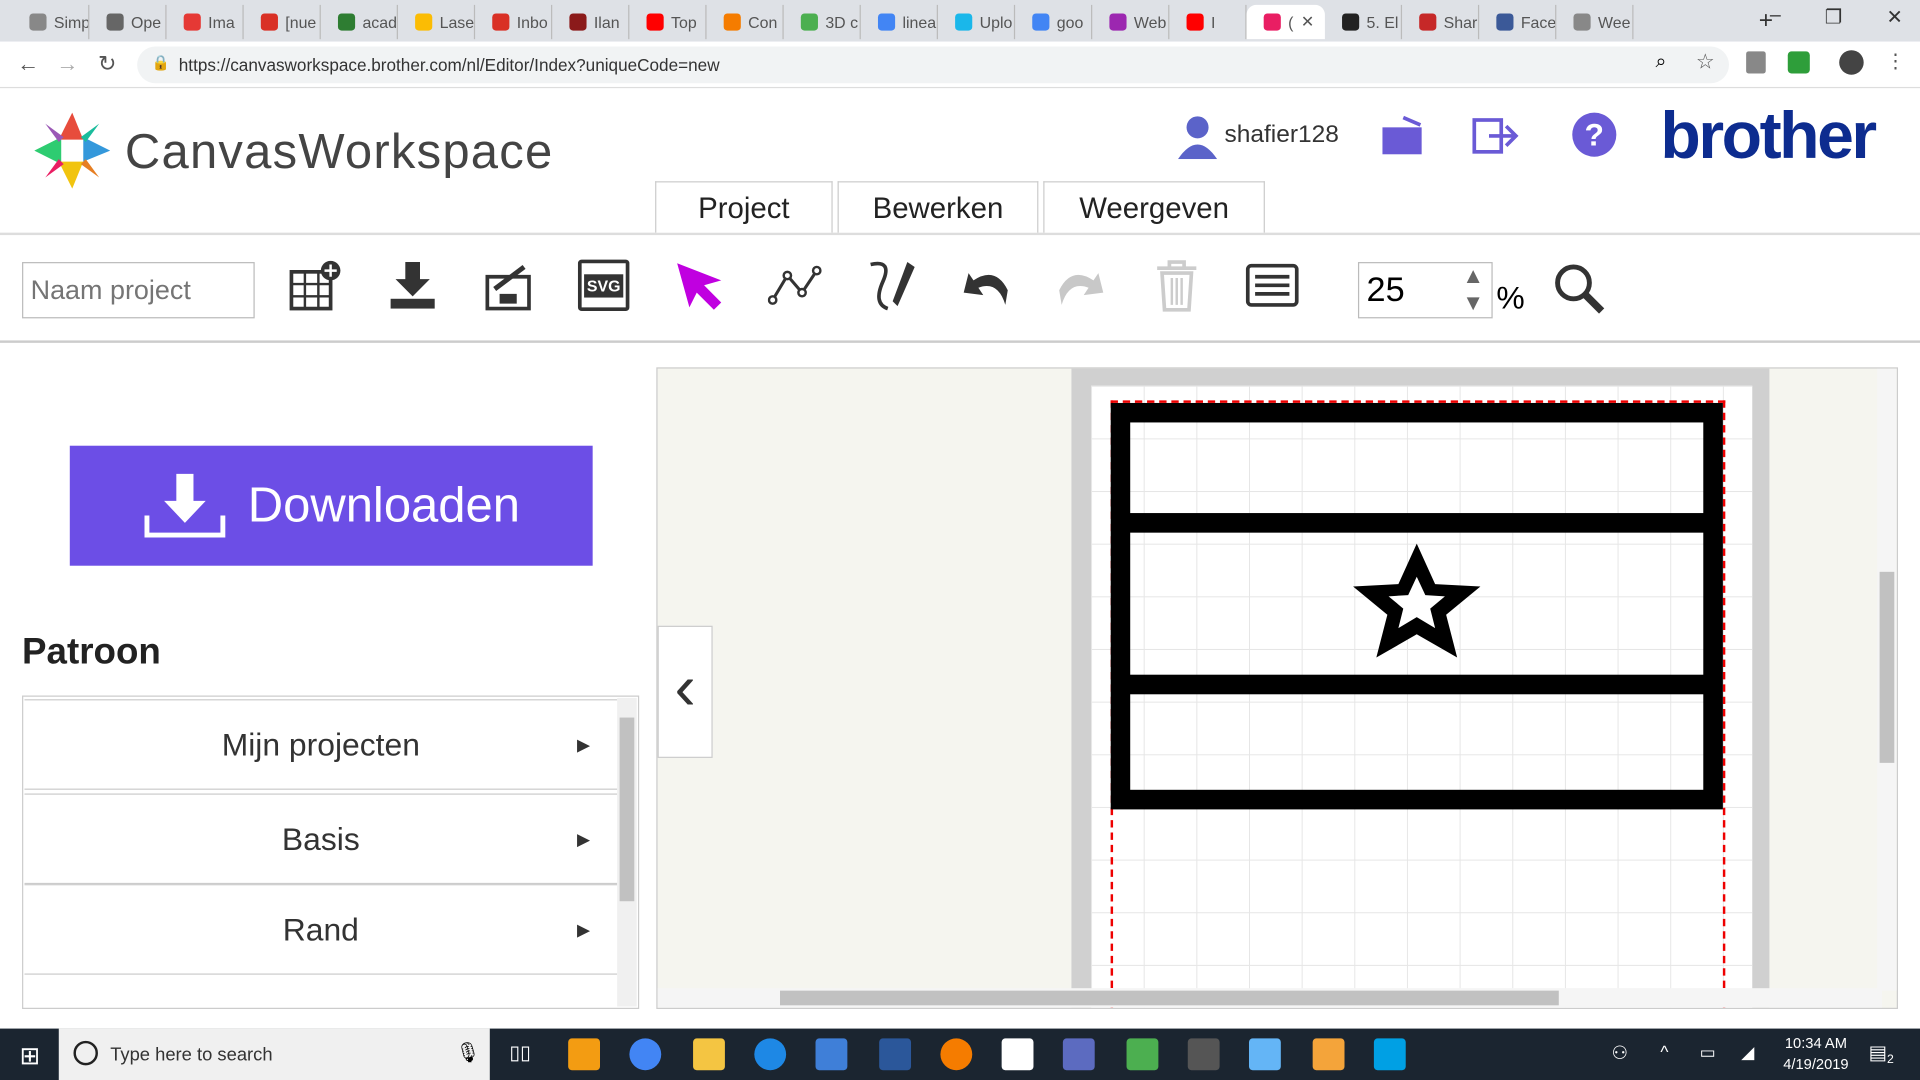  I want to click on browser-tab: Web, so click(1131, 22).